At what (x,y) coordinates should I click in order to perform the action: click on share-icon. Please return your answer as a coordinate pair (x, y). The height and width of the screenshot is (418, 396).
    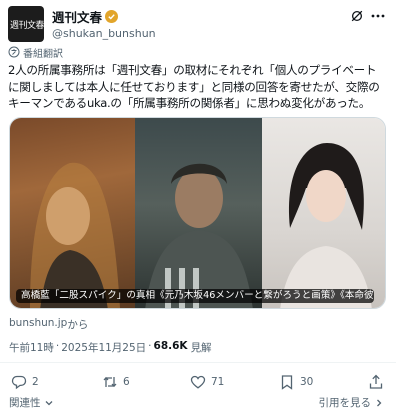
    Looking at the image, I should click on (376, 381).